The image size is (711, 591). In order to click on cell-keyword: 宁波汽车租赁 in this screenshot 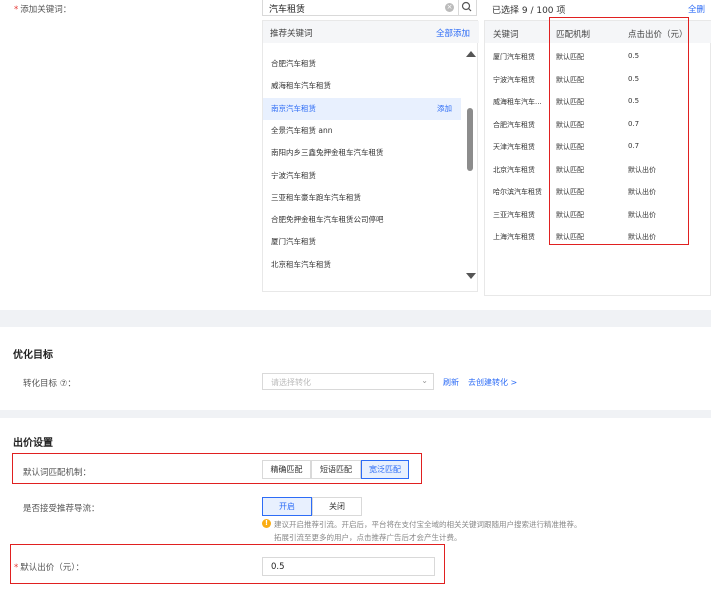, I will do `click(514, 79)`.